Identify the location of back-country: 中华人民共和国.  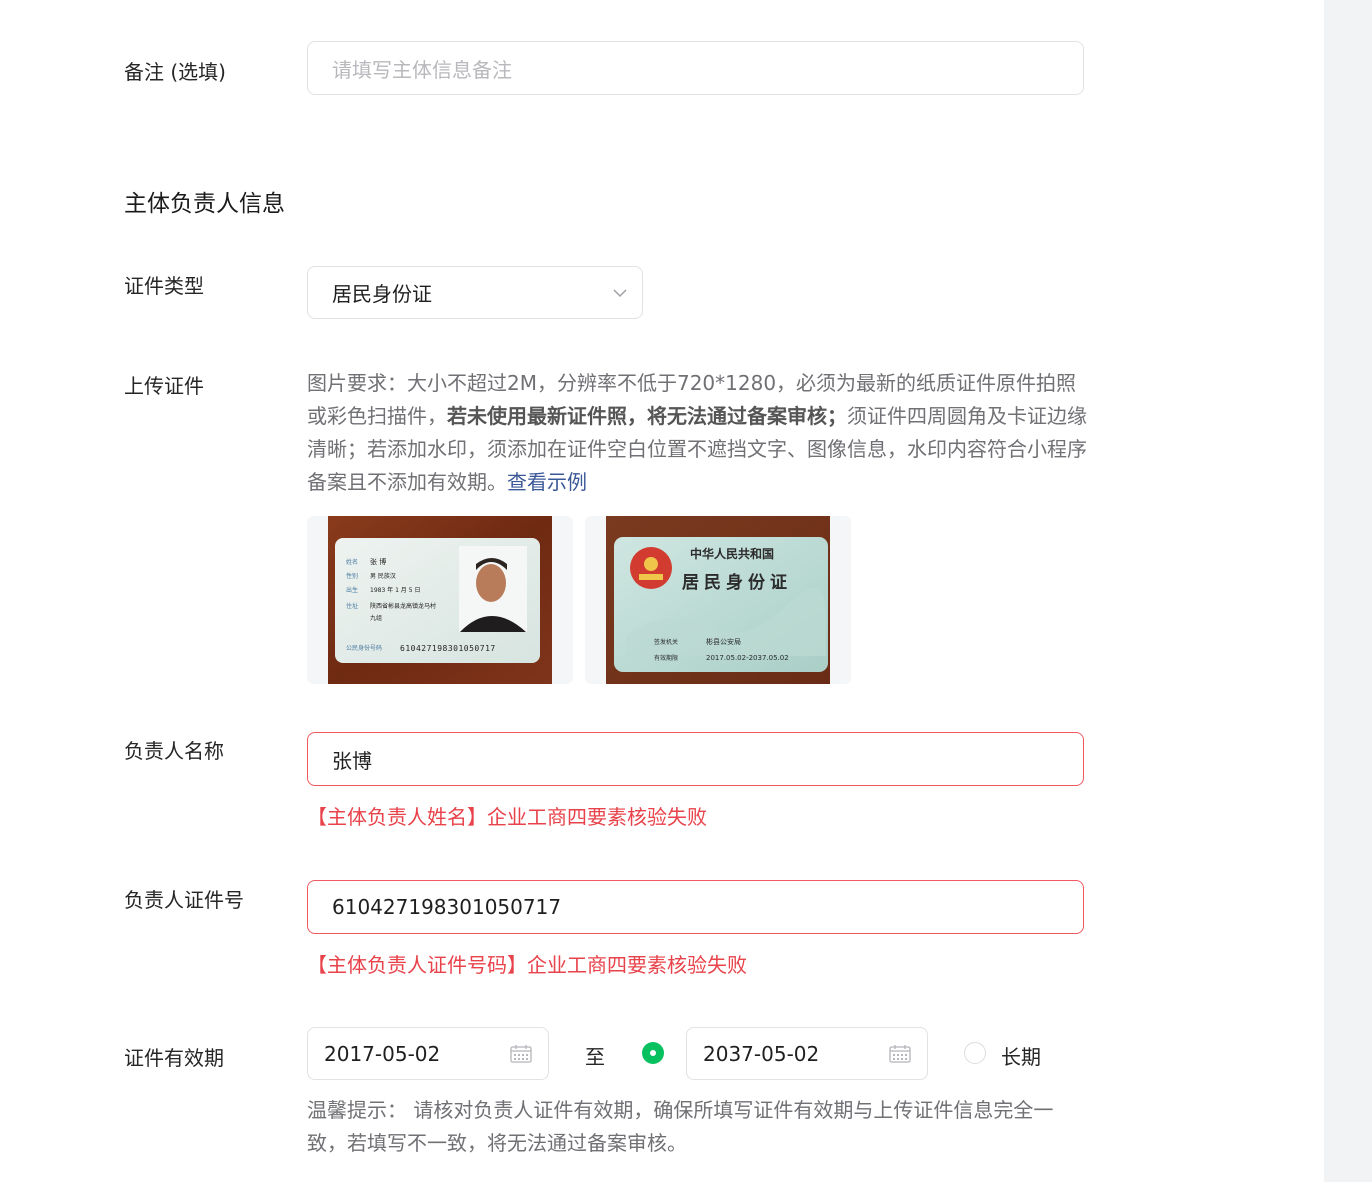
(732, 553).